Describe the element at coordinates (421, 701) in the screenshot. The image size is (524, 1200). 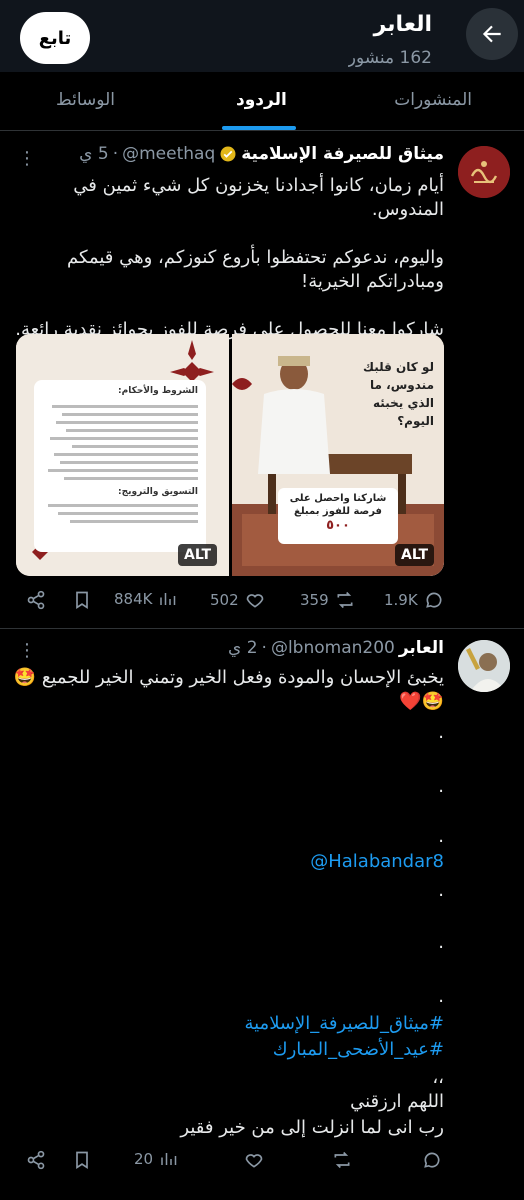
I see `reply-line-2: 🤩❤️` at that location.